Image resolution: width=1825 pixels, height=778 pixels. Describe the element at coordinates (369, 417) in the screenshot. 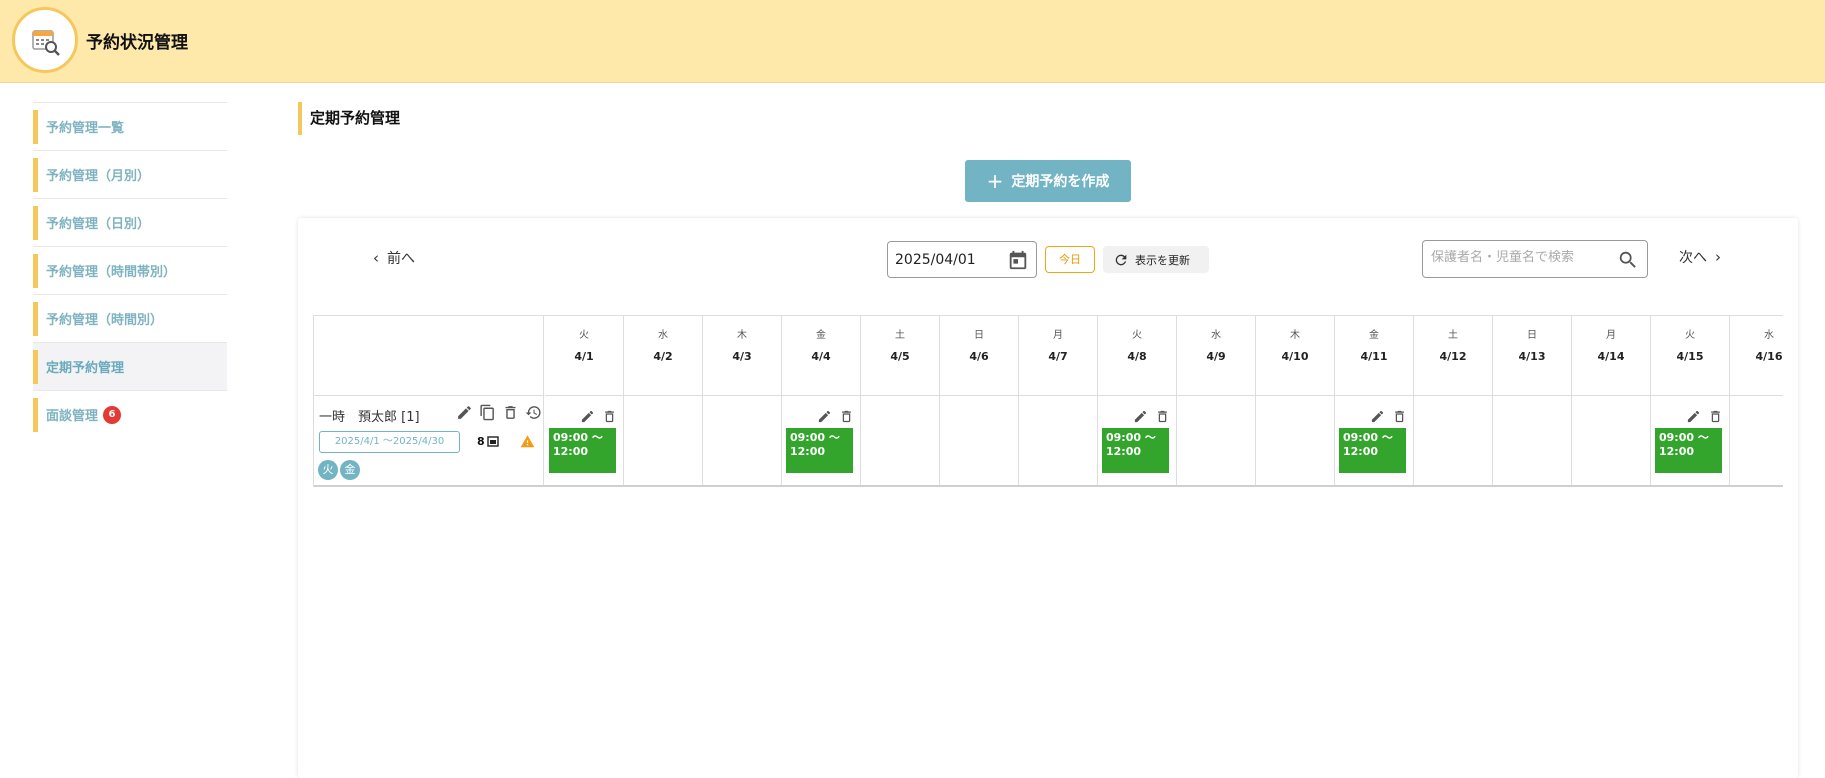

I see `reservation-name: 一時 預太郎 [1]` at that location.